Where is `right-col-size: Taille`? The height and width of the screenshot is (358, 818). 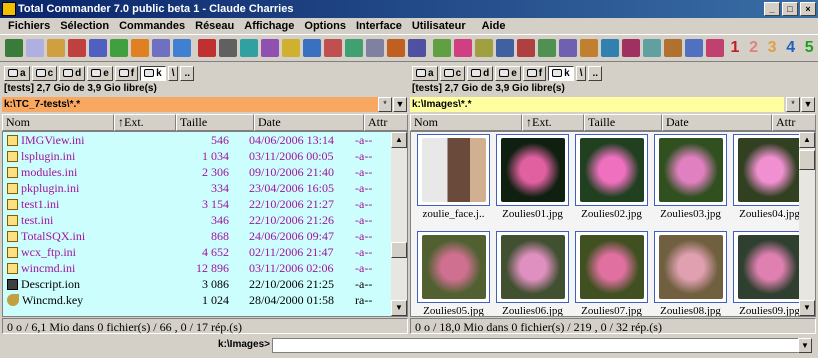
right-col-size: Taille is located at coordinates (623, 122).